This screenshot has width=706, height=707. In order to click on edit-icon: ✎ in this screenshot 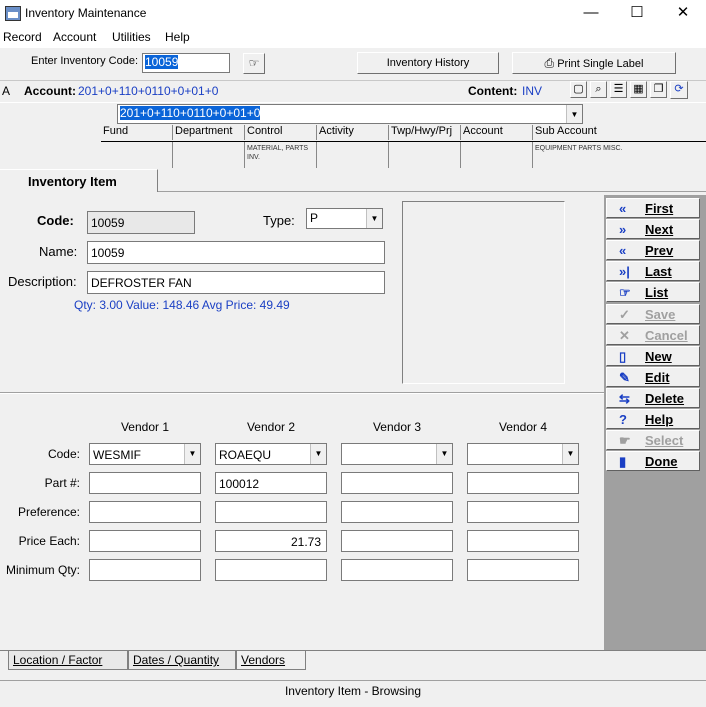, I will do `click(624, 377)`.